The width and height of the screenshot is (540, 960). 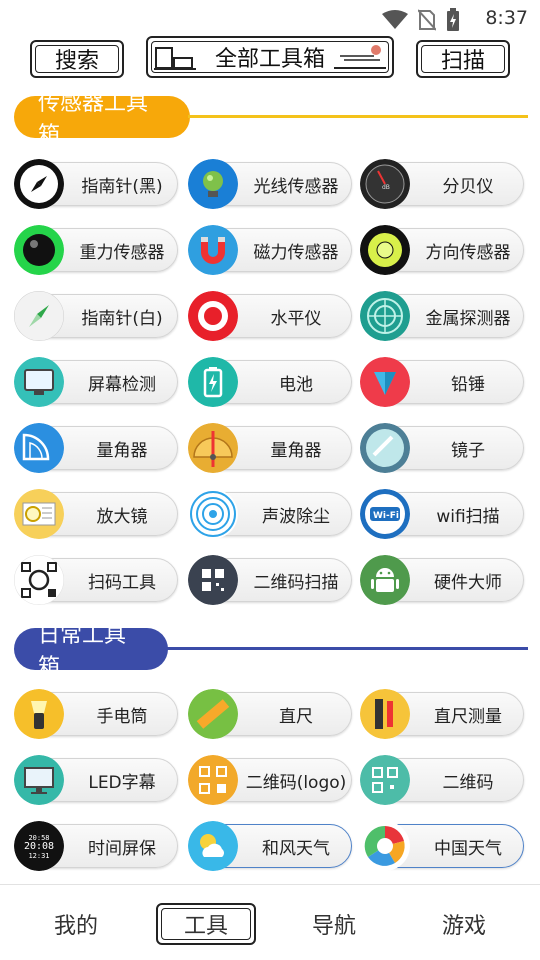 I want to click on tool-item: 二维码扫描, so click(x=270, y=580).